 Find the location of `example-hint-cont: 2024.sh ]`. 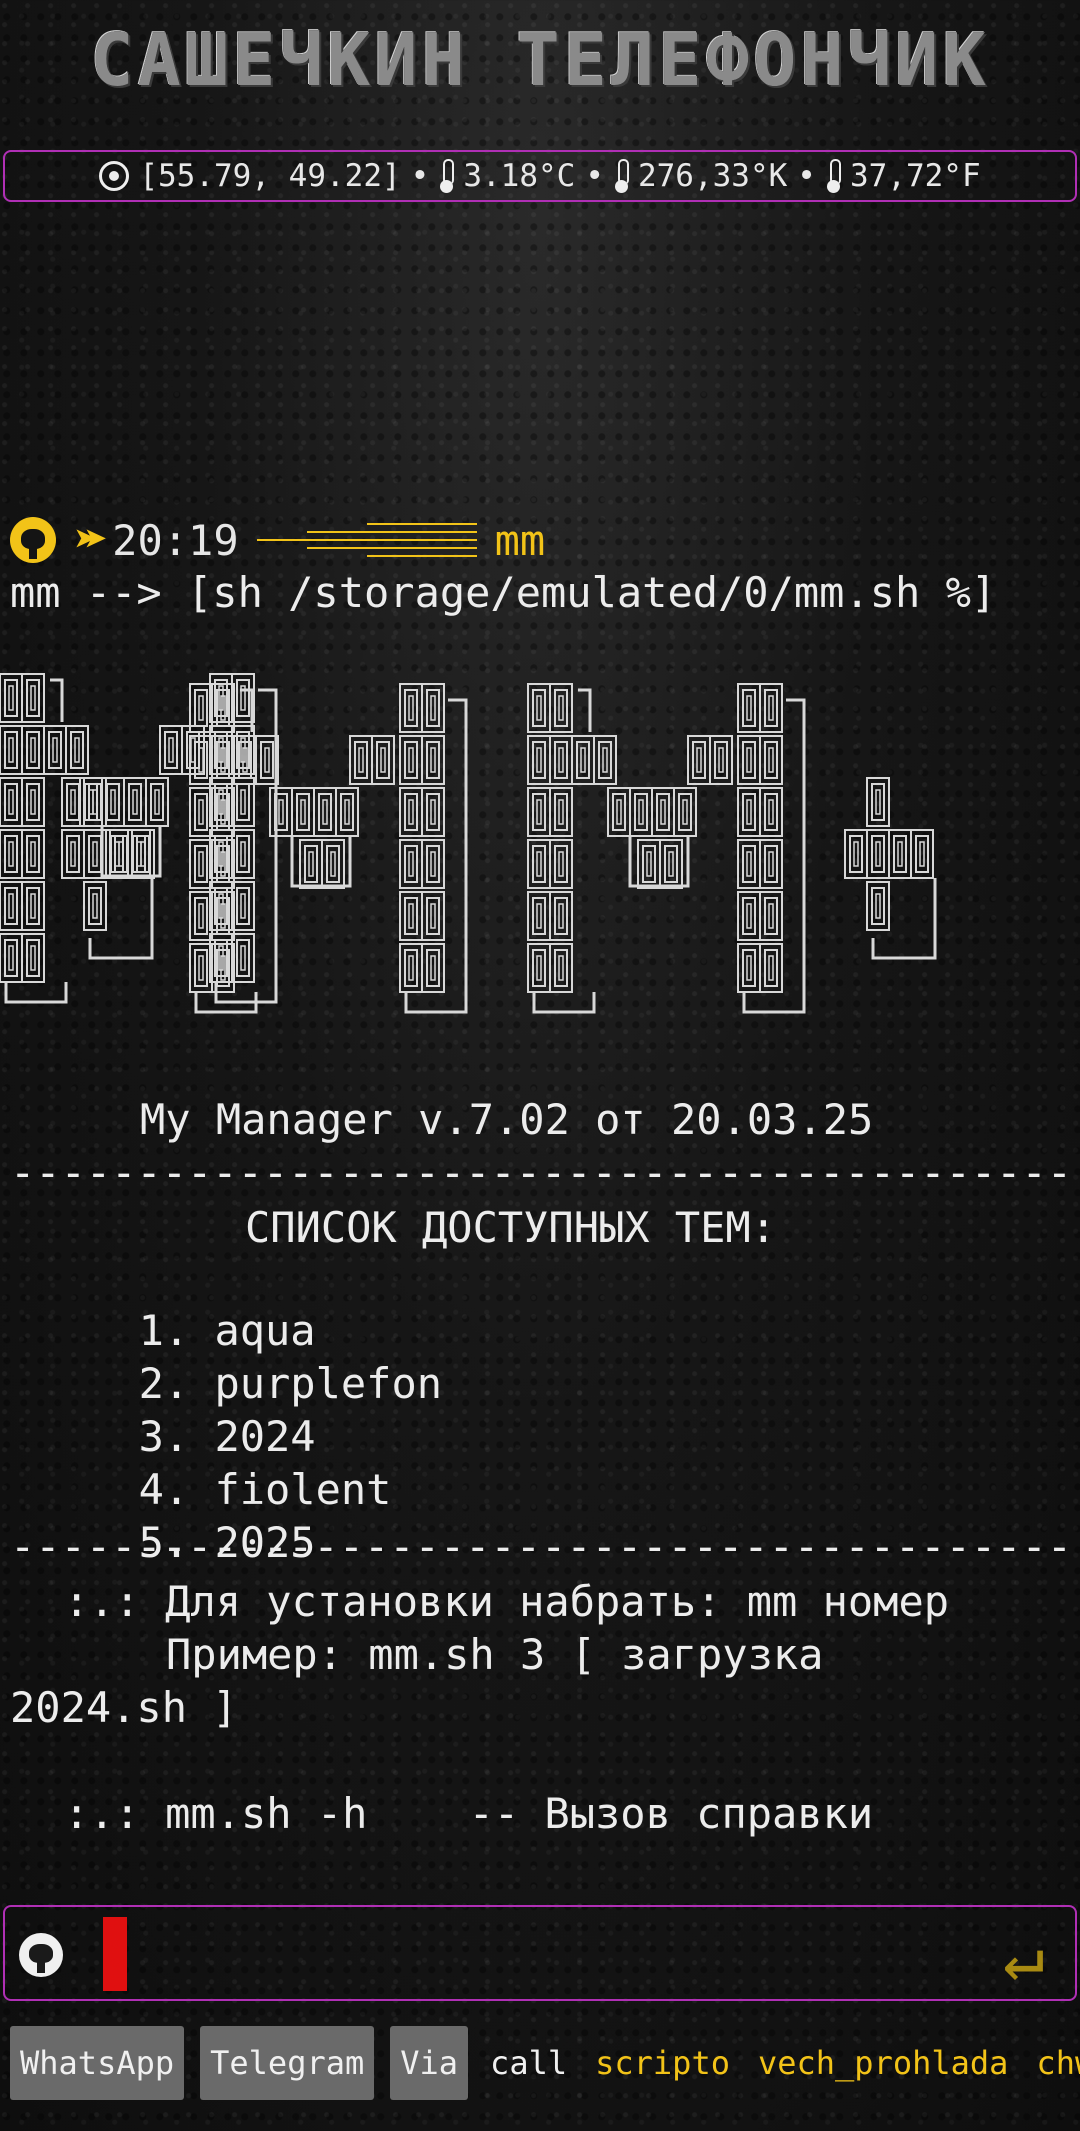

example-hint-cont: 2024.sh ] is located at coordinates (124, 1707).